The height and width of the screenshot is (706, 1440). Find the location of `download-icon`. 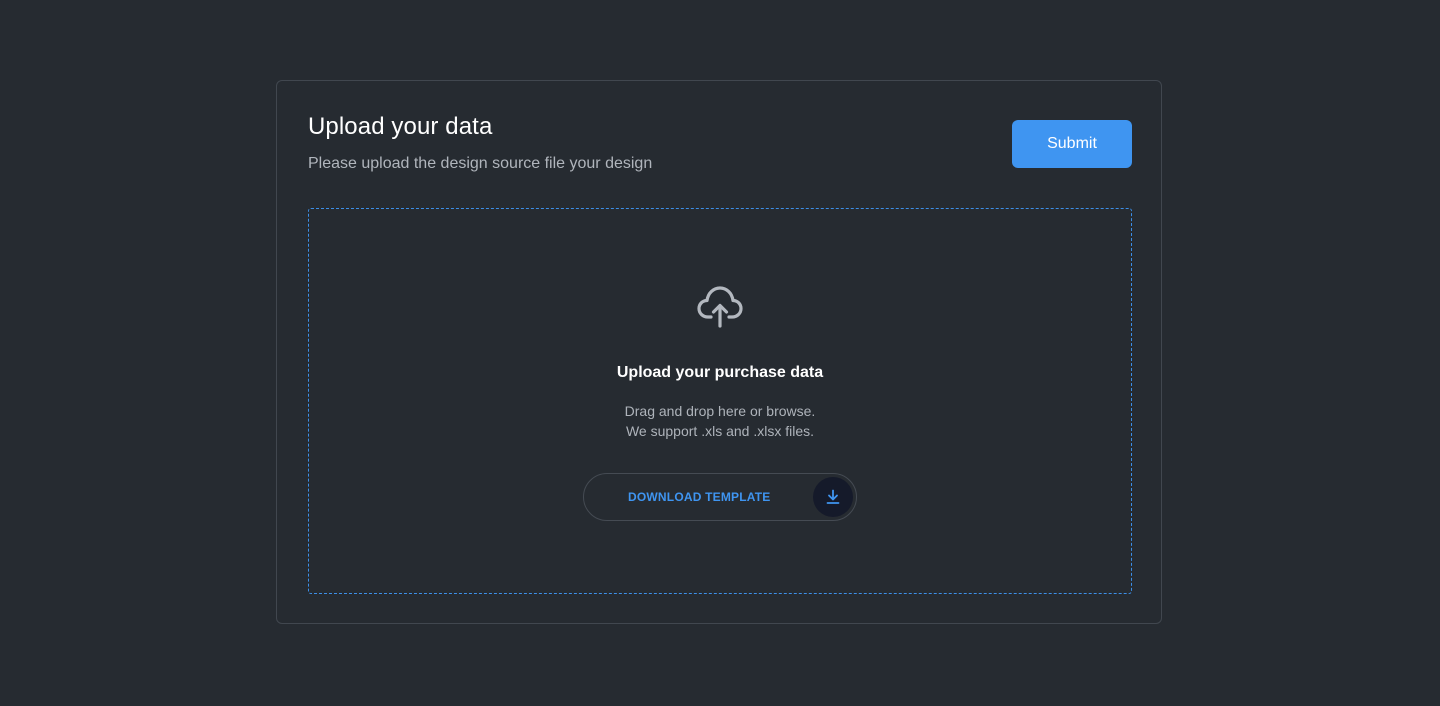

download-icon is located at coordinates (833, 496).